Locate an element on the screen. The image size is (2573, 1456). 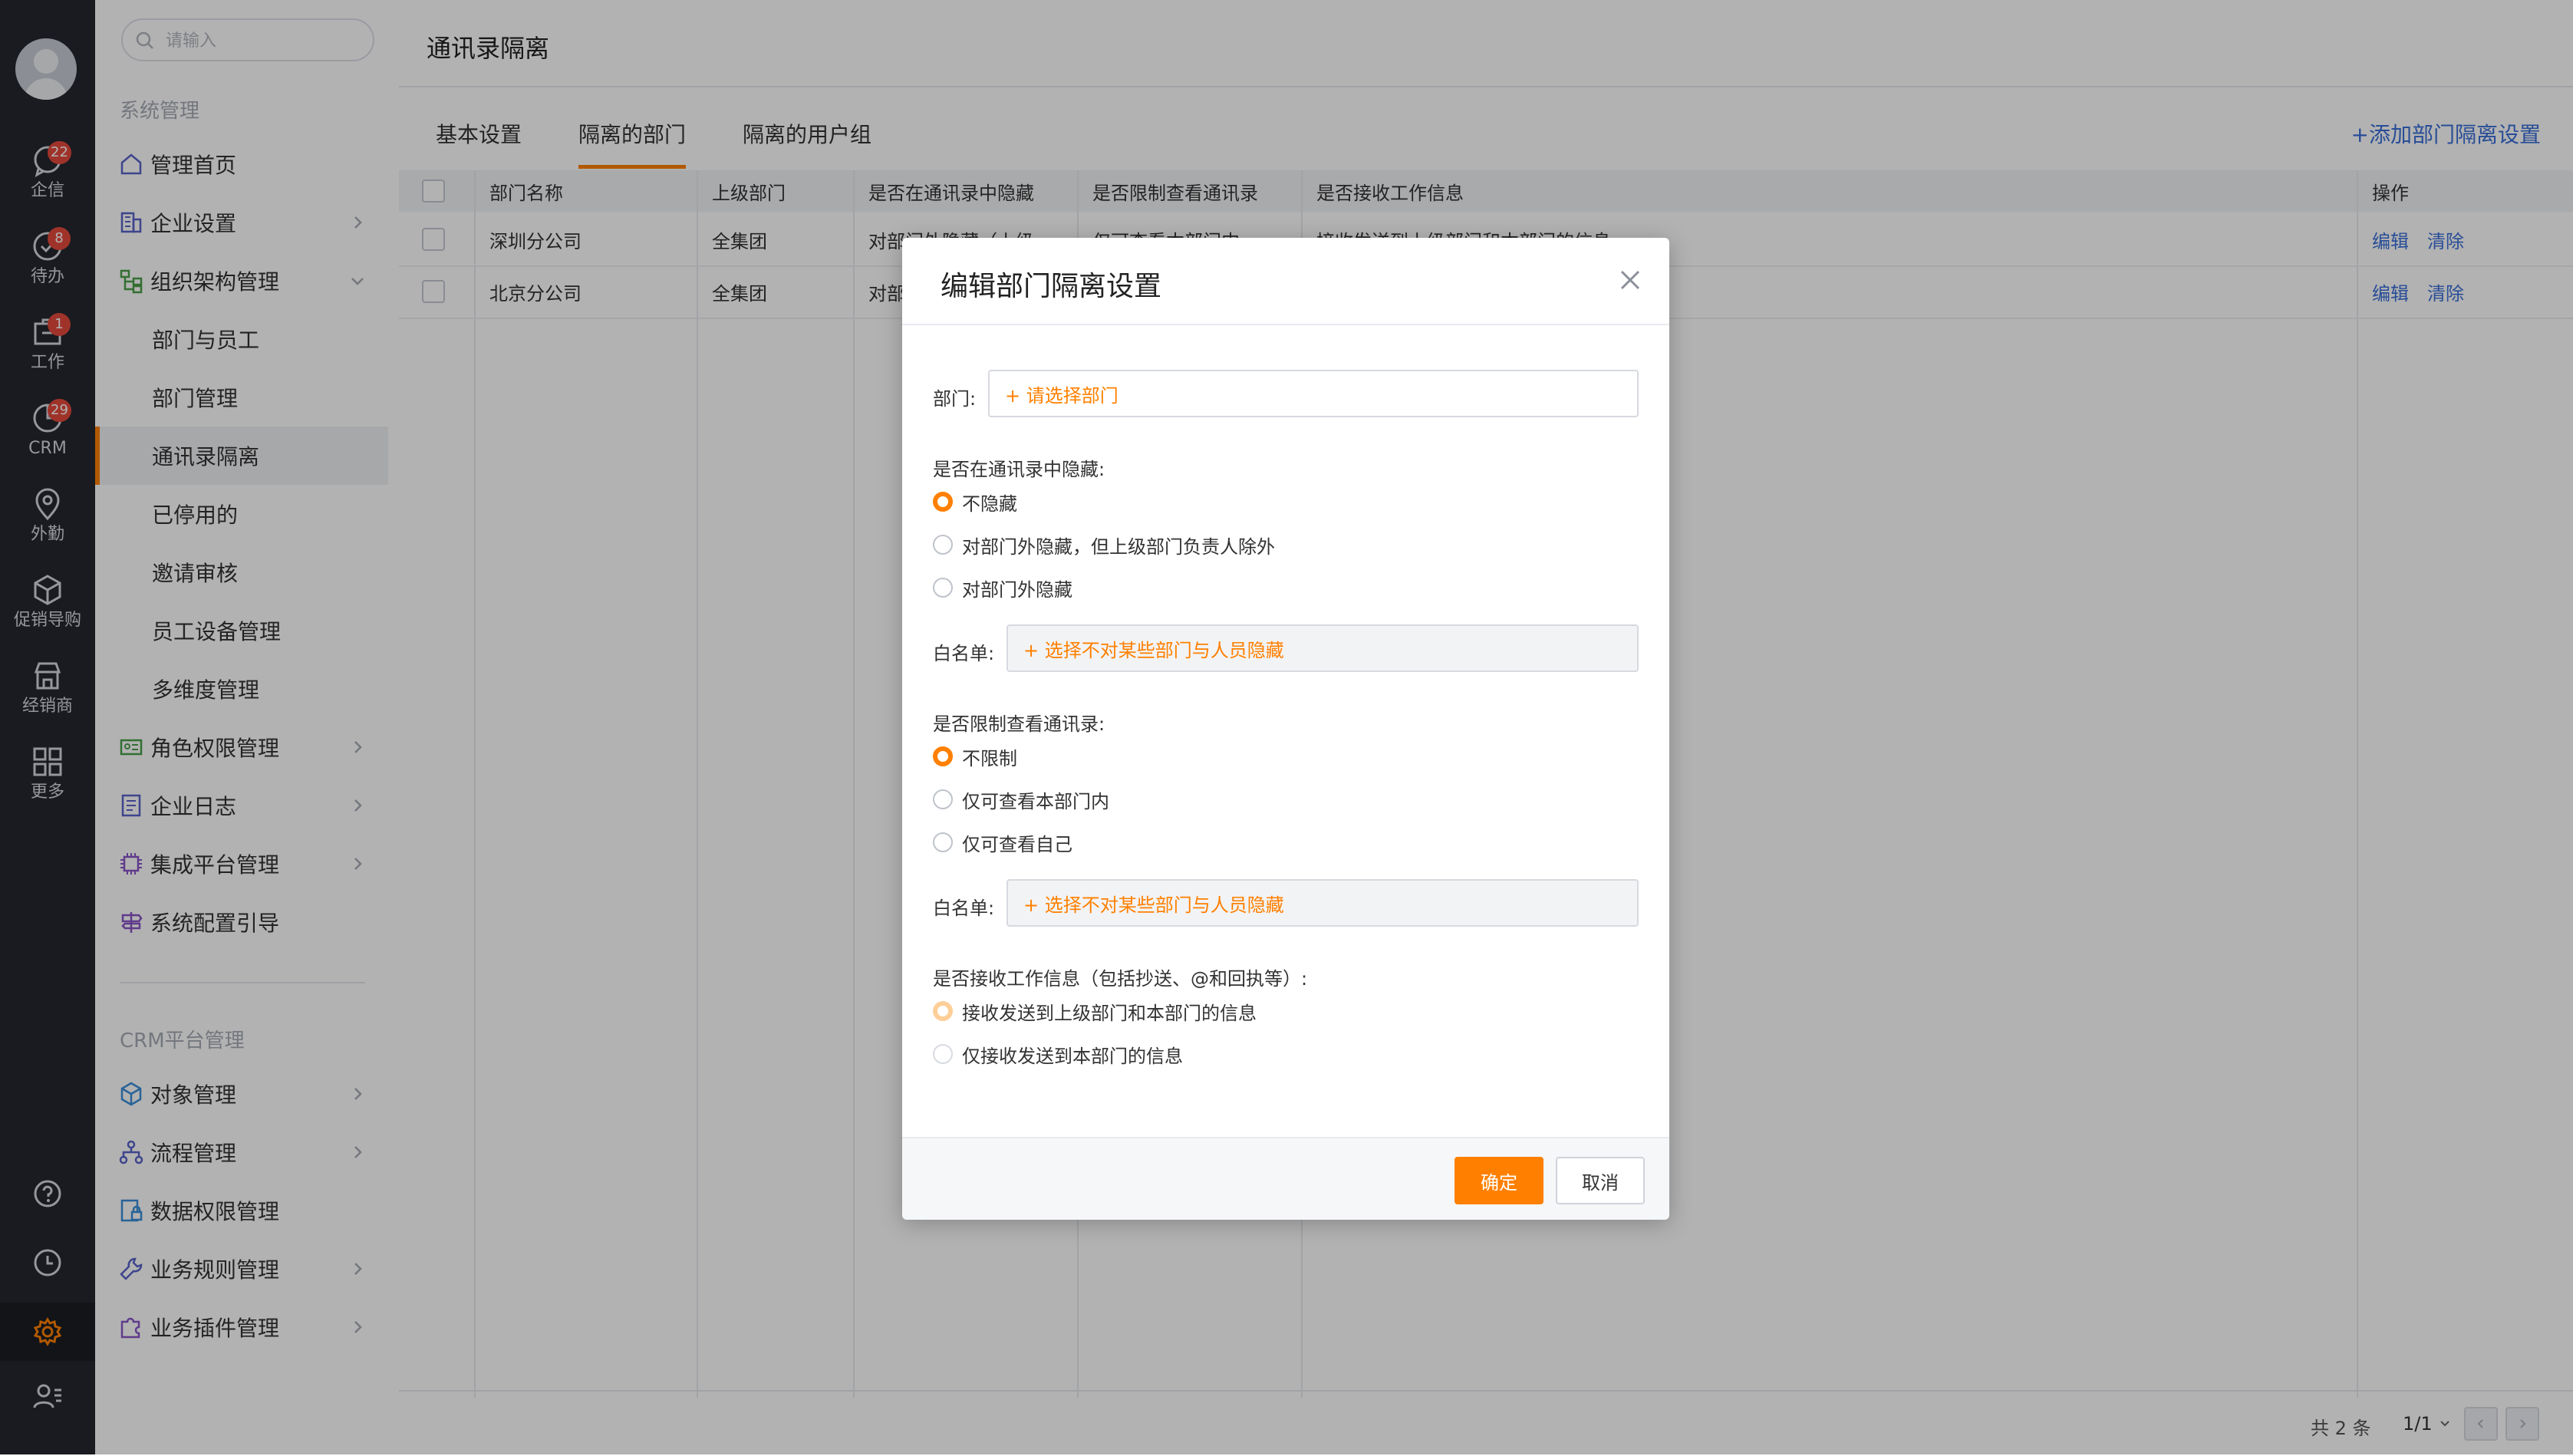
radio-label: 仅可查看自己 is located at coordinates (1017, 844).